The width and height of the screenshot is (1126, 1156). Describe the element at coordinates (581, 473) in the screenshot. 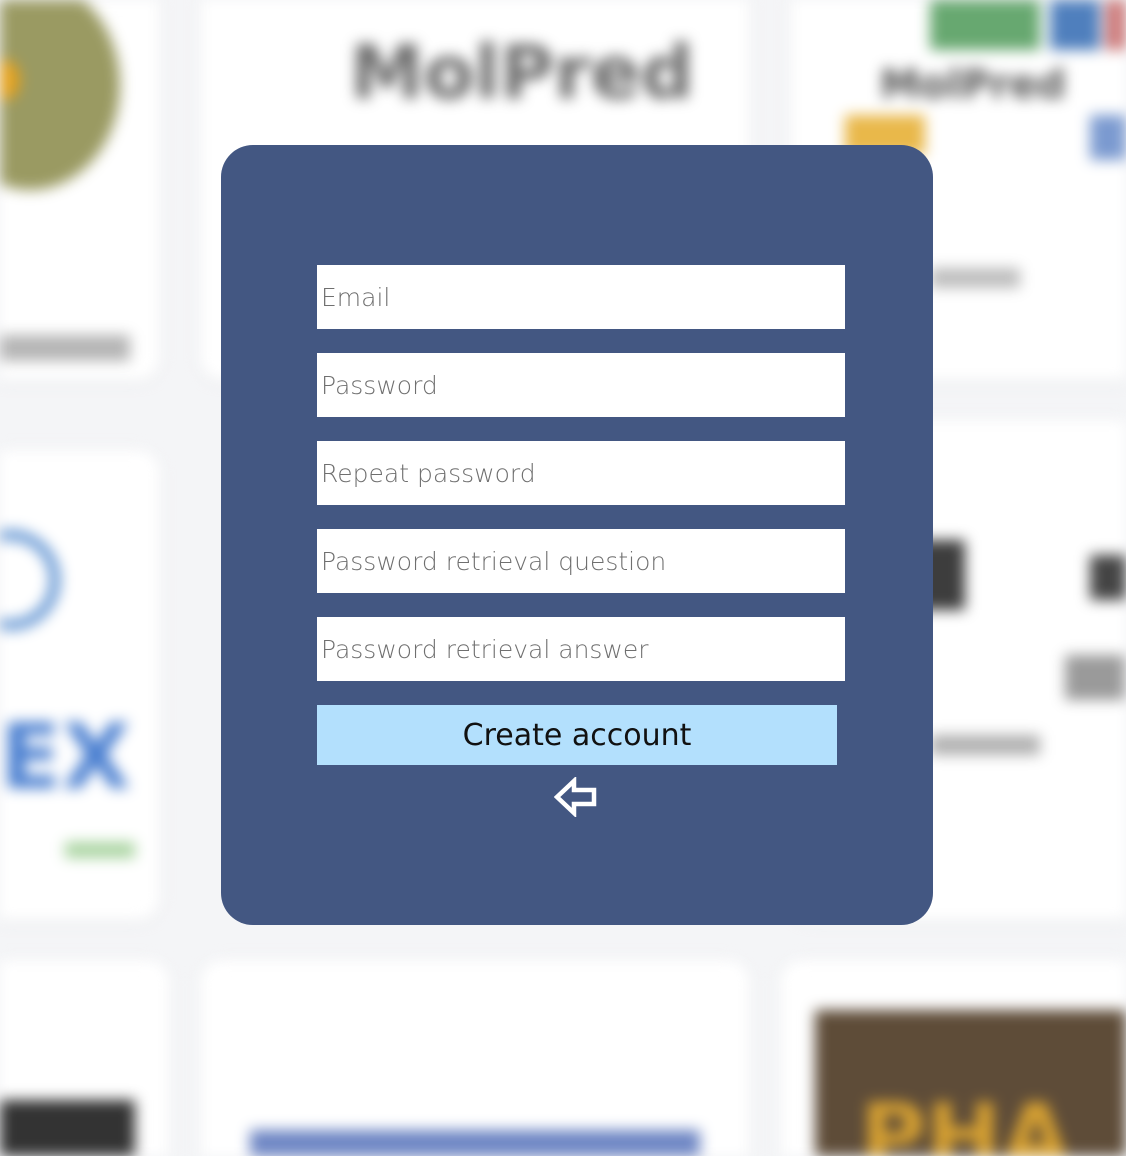

I see `repeat-password-field` at that location.